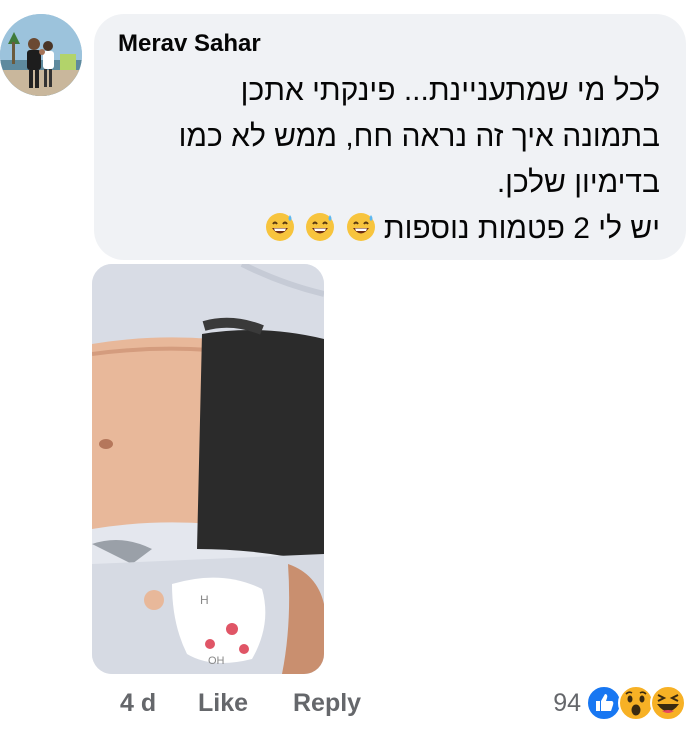 This screenshot has height=741, width=695. What do you see at coordinates (189, 44) in the screenshot?
I see `comment-author-name: Merav Sahar` at bounding box center [189, 44].